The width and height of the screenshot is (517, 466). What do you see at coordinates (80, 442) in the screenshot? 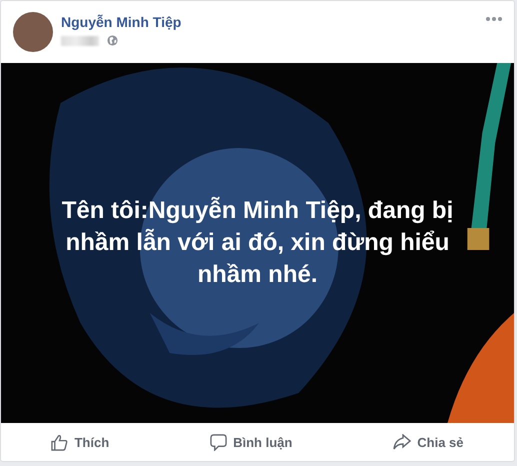
I see `like-button: Thích` at bounding box center [80, 442].